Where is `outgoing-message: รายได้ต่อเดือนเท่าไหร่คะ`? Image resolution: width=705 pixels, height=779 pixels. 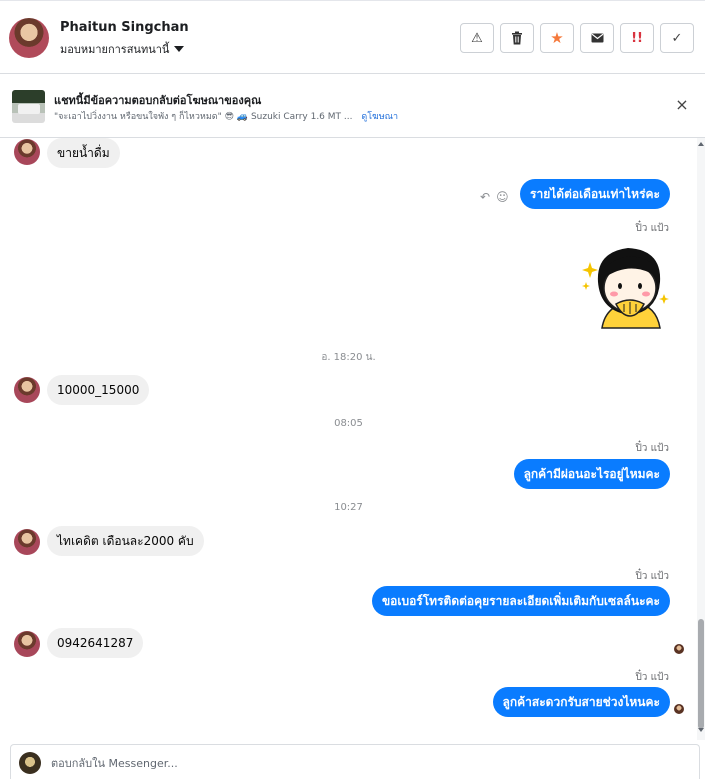 outgoing-message: รายได้ต่อเดือนเท่าไหร่คะ is located at coordinates (595, 194).